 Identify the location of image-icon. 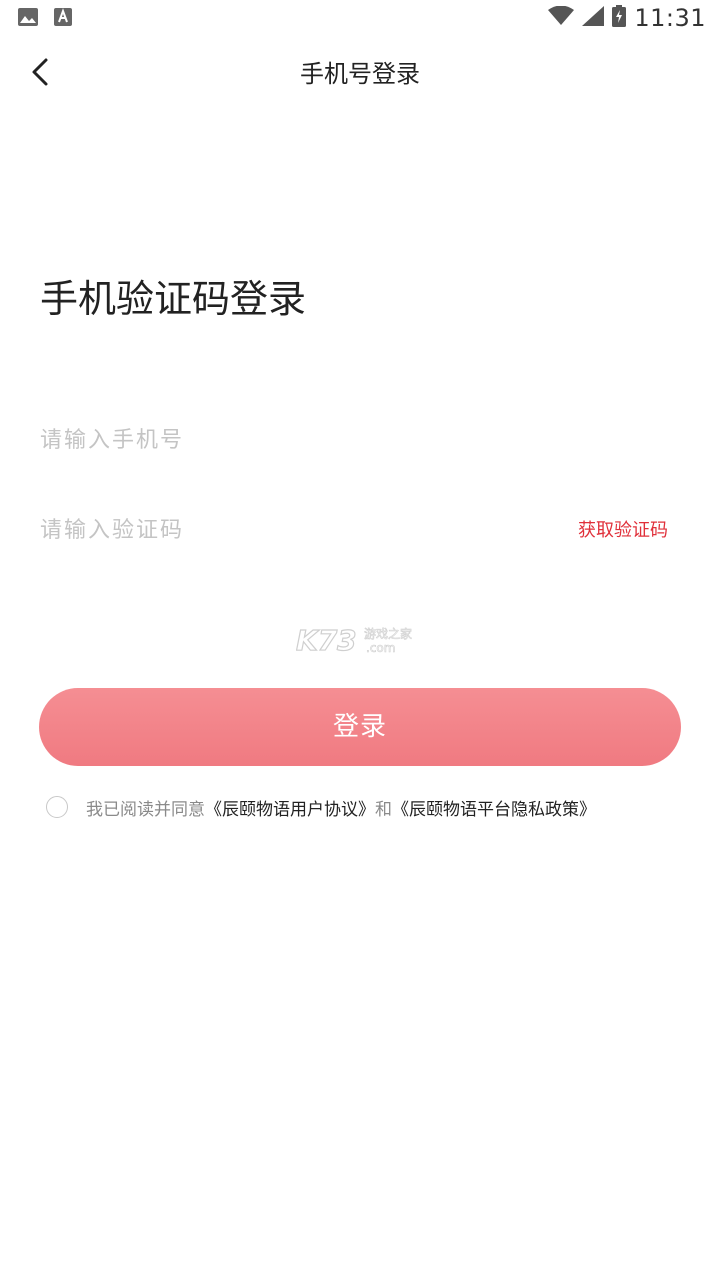
(28, 19).